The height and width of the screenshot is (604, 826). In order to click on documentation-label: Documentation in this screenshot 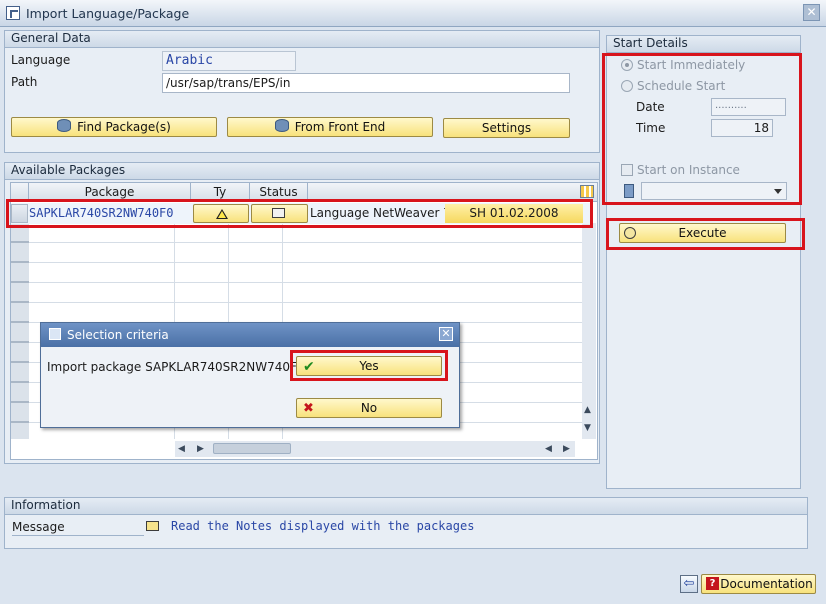, I will do `click(766, 584)`.